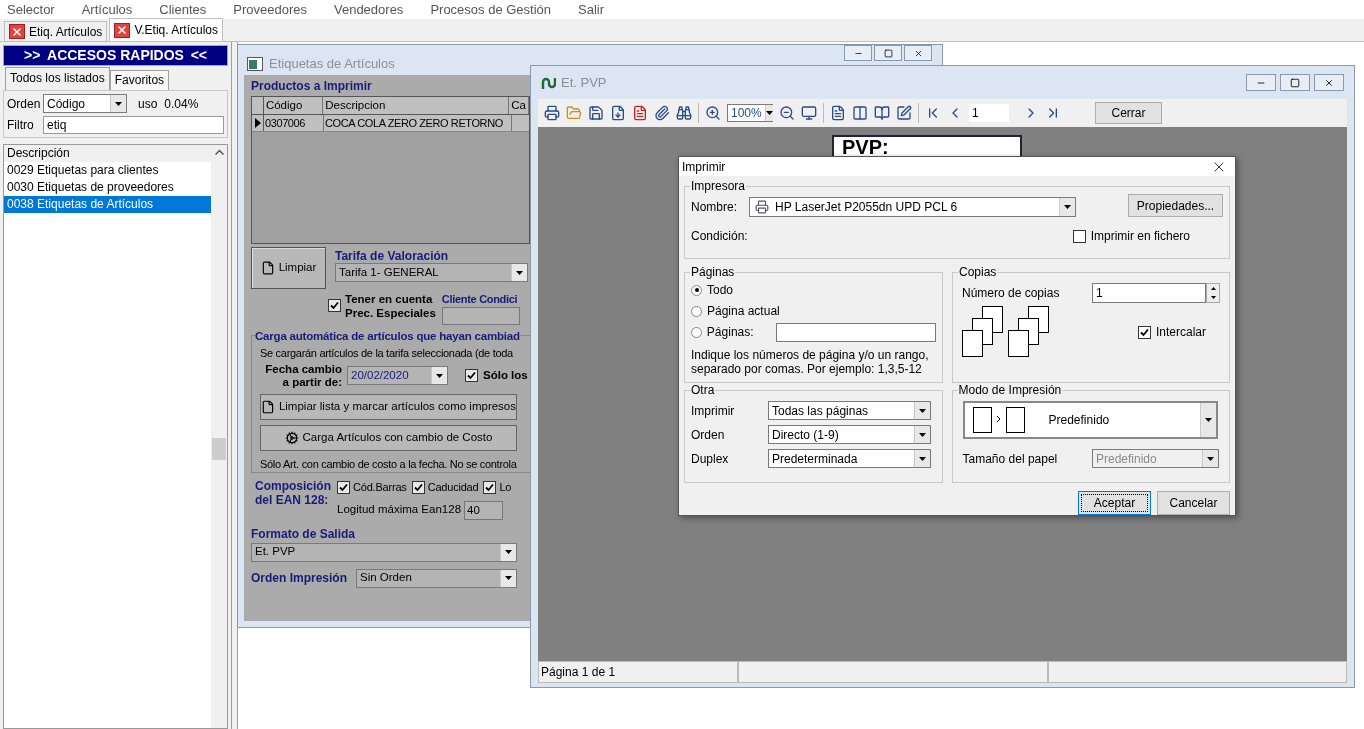 This screenshot has height=729, width=1364. Describe the element at coordinates (1213, 293) in the screenshot. I see `spin-buttons` at that location.